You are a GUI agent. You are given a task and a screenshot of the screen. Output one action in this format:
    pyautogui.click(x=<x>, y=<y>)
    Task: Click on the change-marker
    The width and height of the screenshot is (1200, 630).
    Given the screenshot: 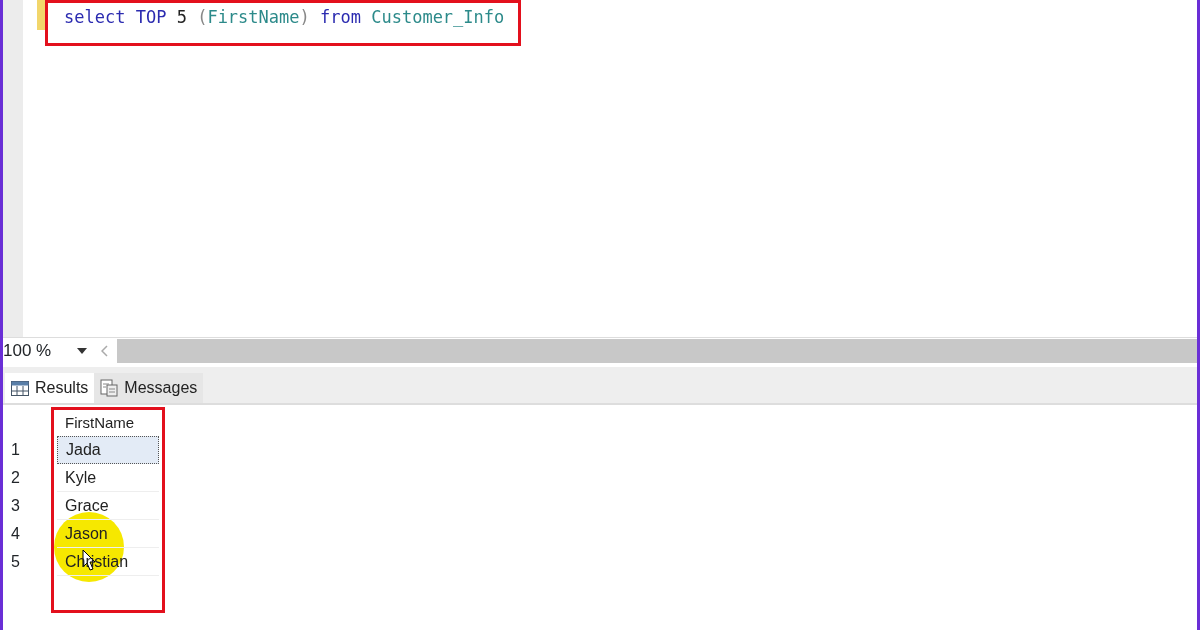 What is the action you would take?
    pyautogui.click(x=41, y=15)
    